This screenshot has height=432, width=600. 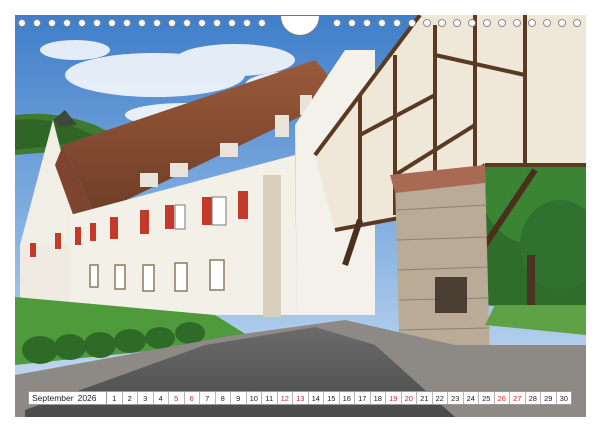 What do you see at coordinates (549, 398) in the screenshot?
I see `day-cell: 29` at bounding box center [549, 398].